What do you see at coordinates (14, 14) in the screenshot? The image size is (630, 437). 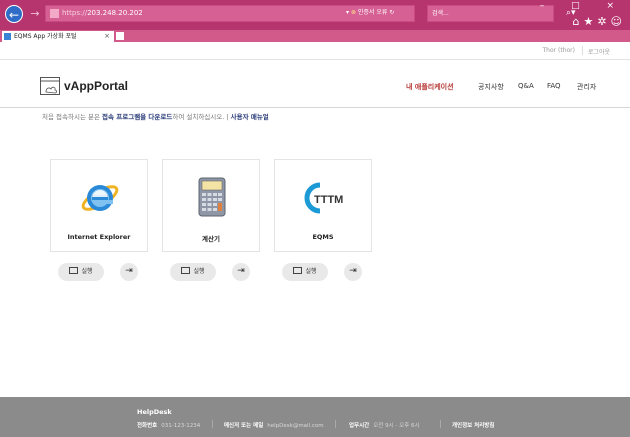 I see `back-button: ←` at bounding box center [14, 14].